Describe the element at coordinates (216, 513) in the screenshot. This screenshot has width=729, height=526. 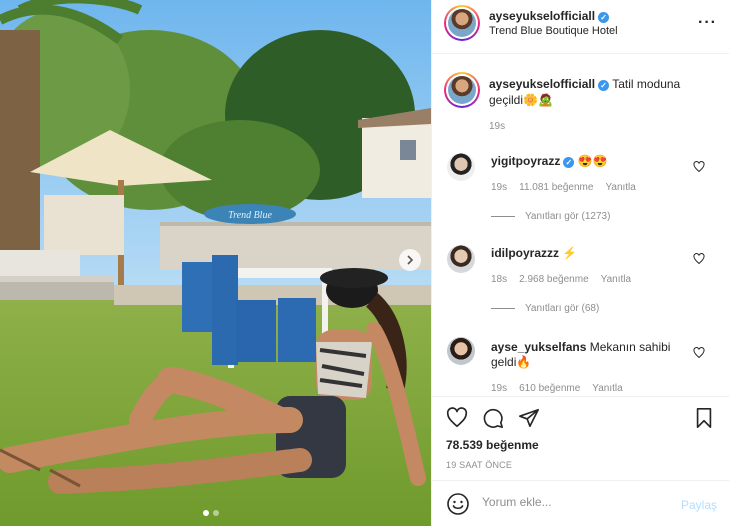
I see `carousel-dot` at that location.